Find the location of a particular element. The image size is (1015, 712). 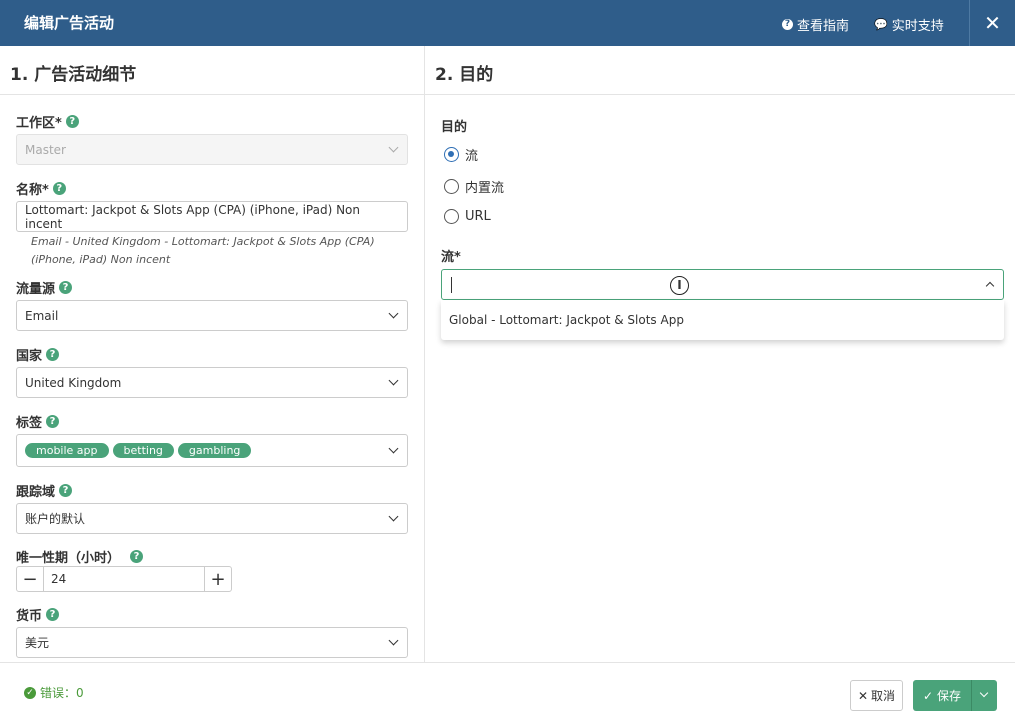

modal-title: 编辑广告活动 is located at coordinates (69, 23).